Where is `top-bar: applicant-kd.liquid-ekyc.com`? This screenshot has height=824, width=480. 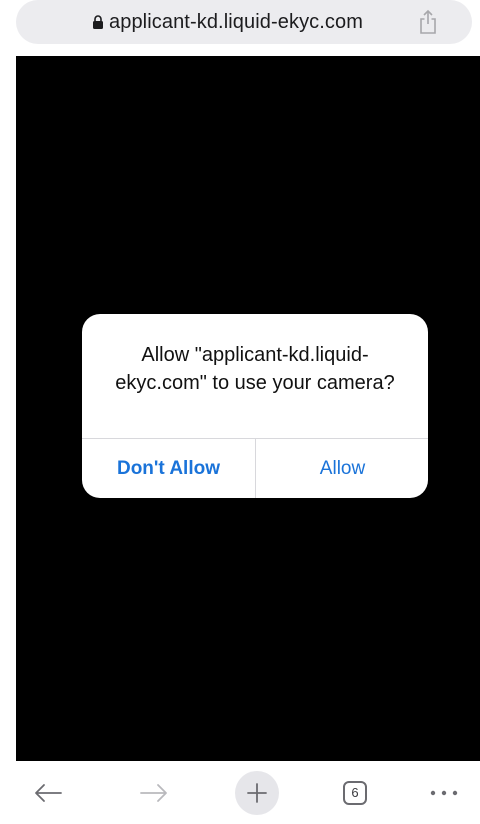 top-bar: applicant-kd.liquid-ekyc.com is located at coordinates (240, 28).